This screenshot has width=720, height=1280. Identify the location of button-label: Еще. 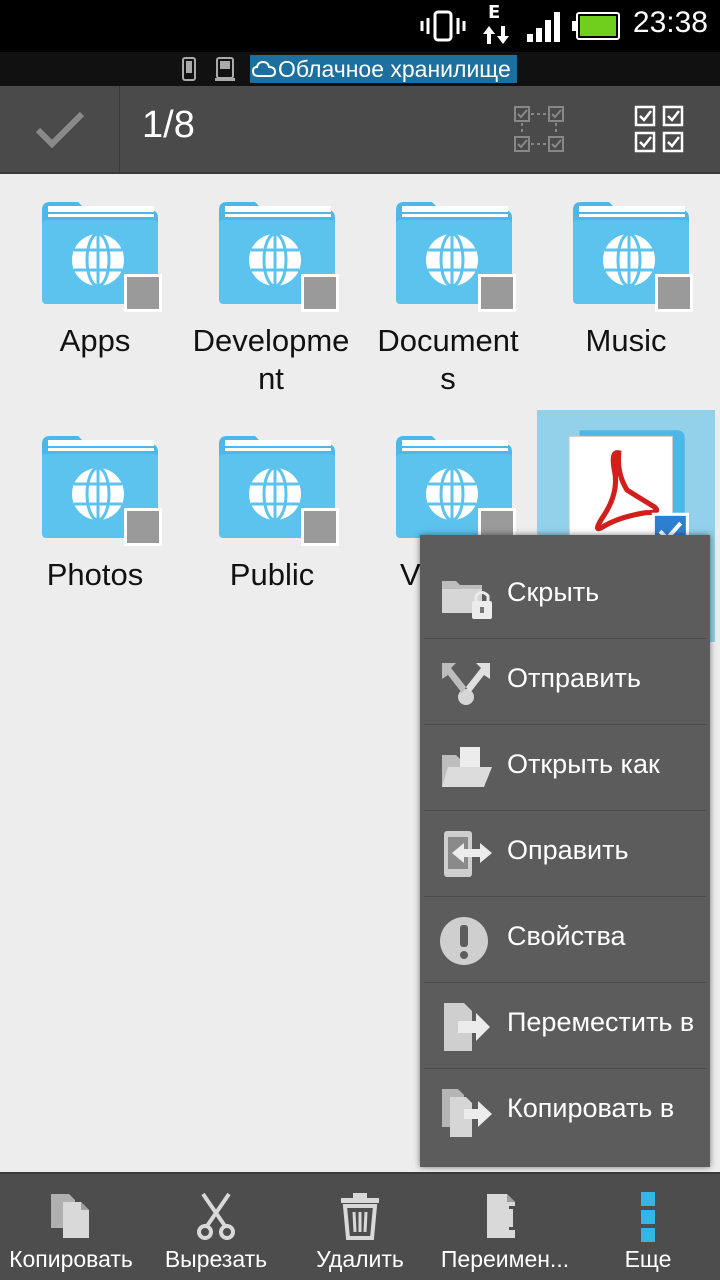
(648, 1259).